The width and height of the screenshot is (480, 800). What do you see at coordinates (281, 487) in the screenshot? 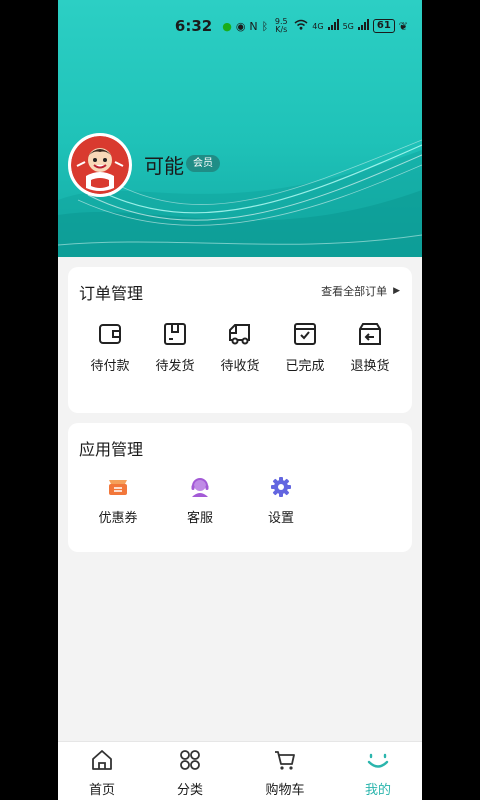
I see `settings-icon` at bounding box center [281, 487].